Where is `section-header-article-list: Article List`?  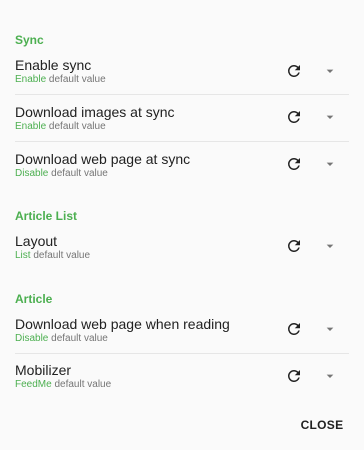 section-header-article-list: Article List is located at coordinates (46, 216).